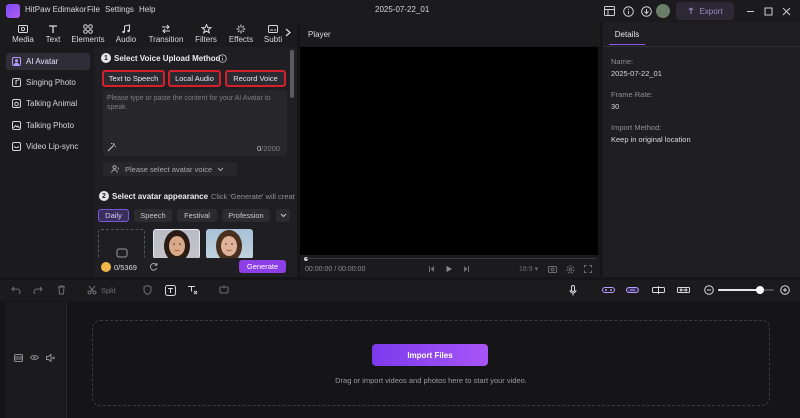  I want to click on sidebar-item-label: Video Lip-sync, so click(52, 146).